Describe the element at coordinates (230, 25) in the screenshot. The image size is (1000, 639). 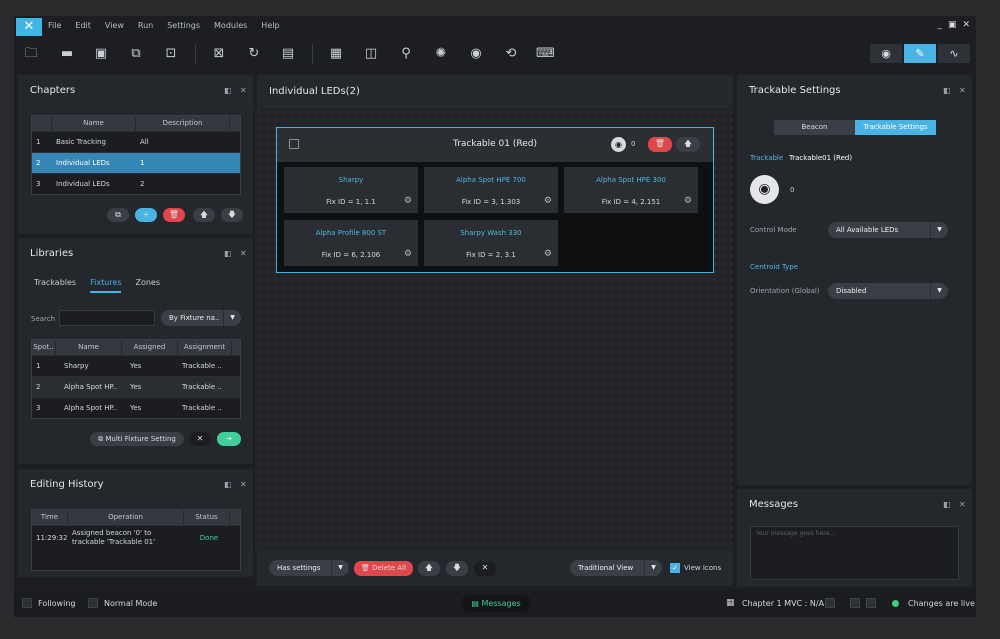
I see `menu-modules: Modules` at that location.